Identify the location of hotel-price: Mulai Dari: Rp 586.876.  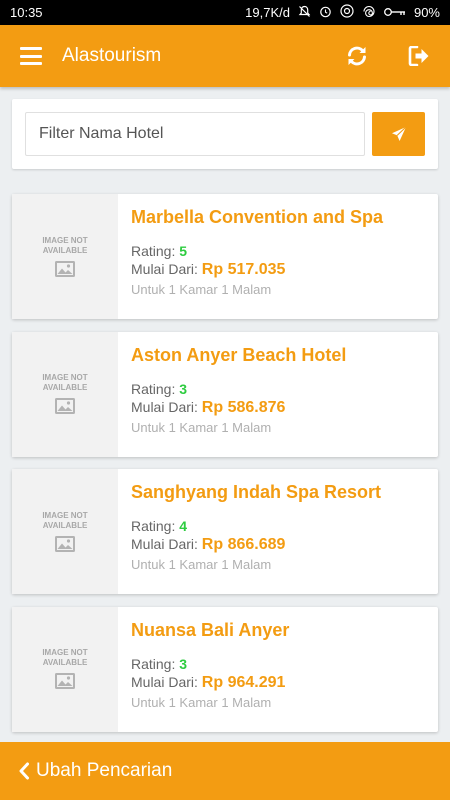
(284, 408).